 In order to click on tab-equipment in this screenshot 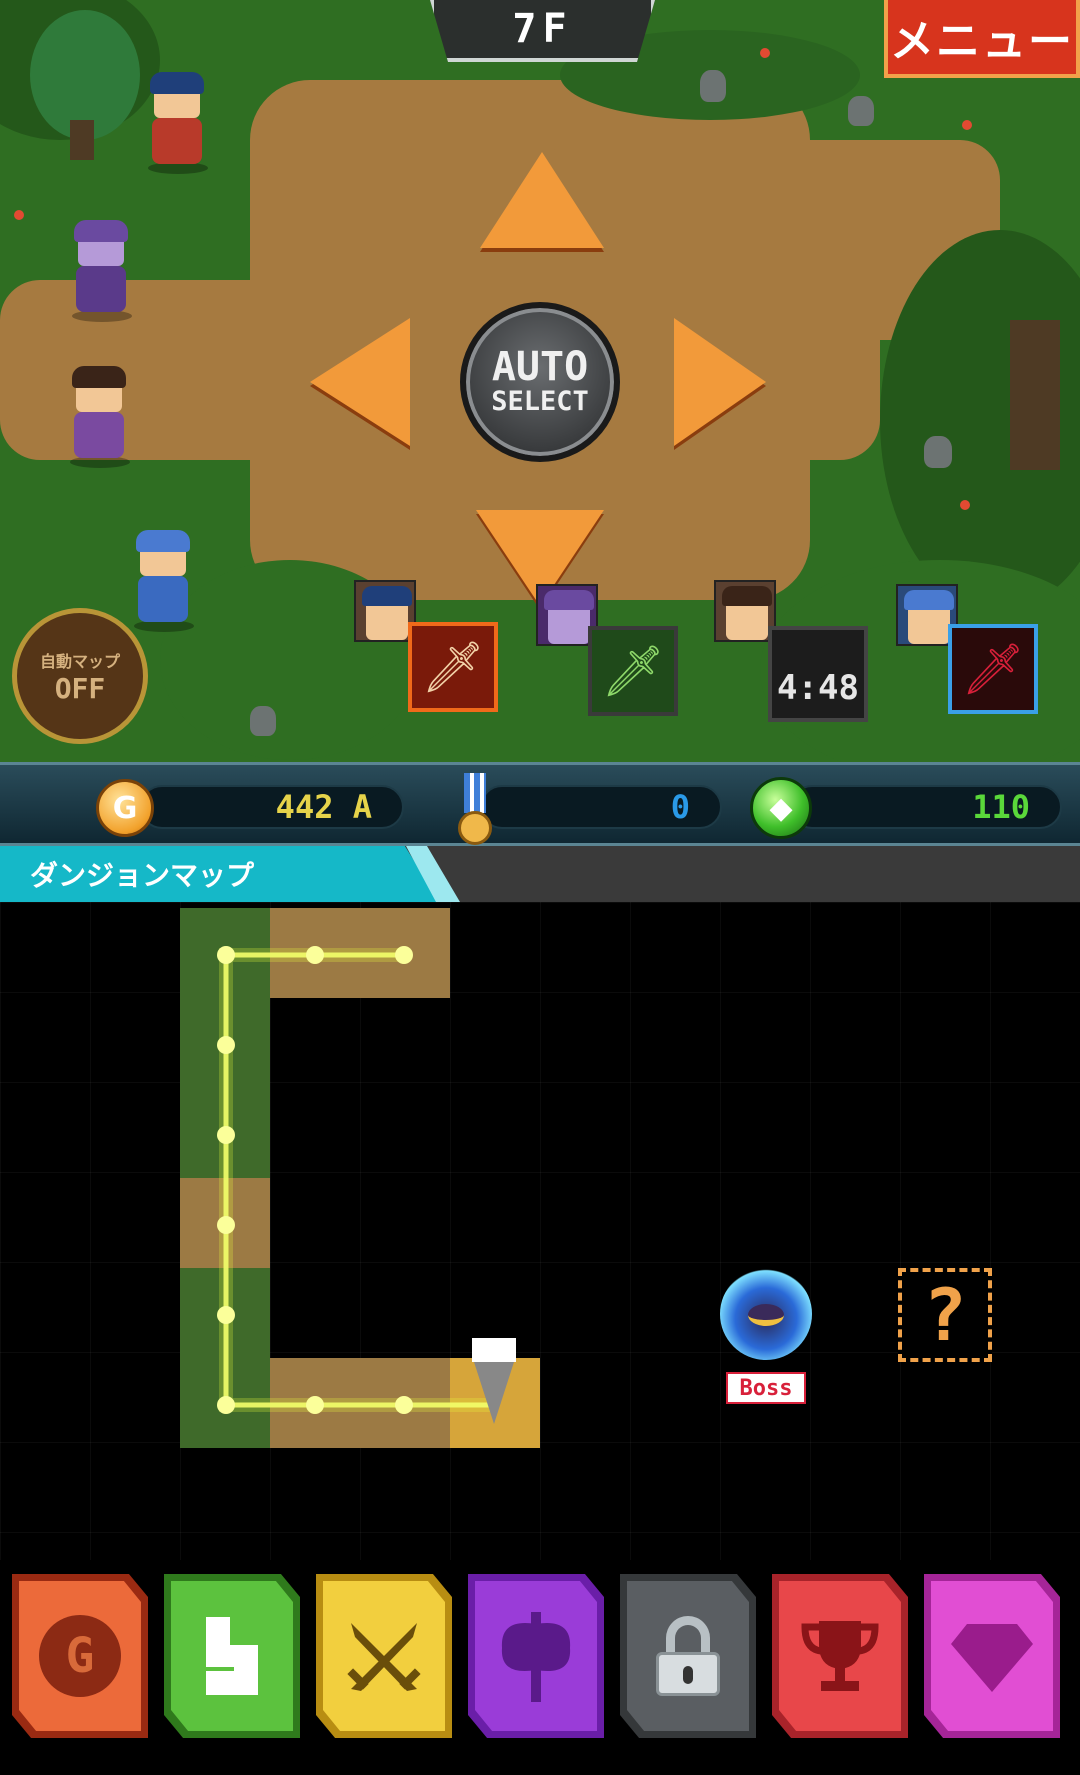, I will do `click(536, 1656)`.